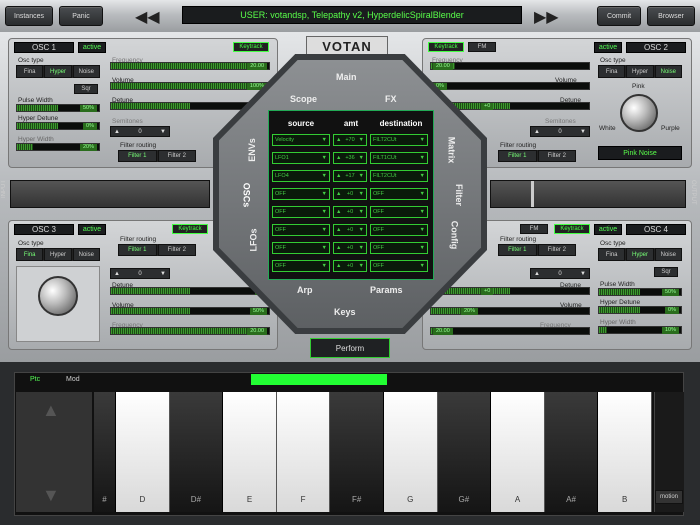 This screenshot has height=525, width=700. What do you see at coordinates (546, 17) in the screenshot?
I see `next-preset-icon: ▶▶` at bounding box center [546, 17].